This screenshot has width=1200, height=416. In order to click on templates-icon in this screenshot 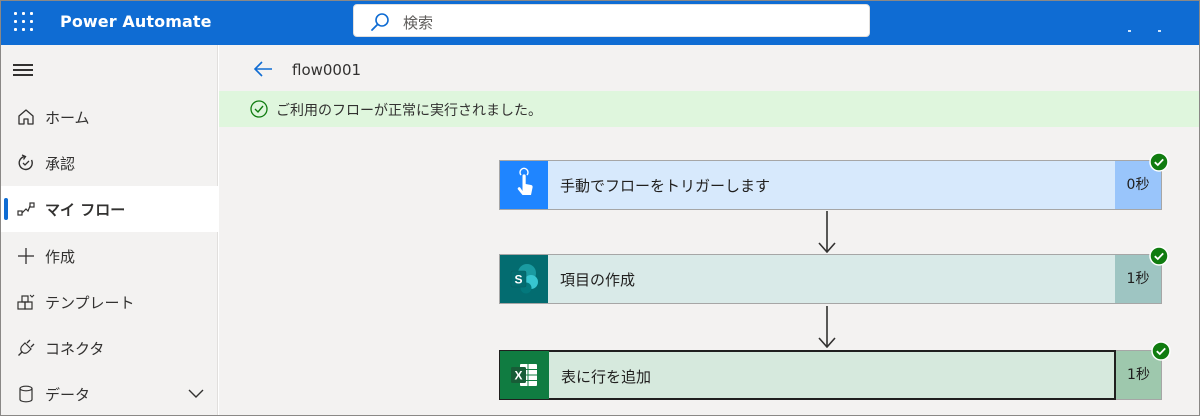, I will do `click(26, 302)`.